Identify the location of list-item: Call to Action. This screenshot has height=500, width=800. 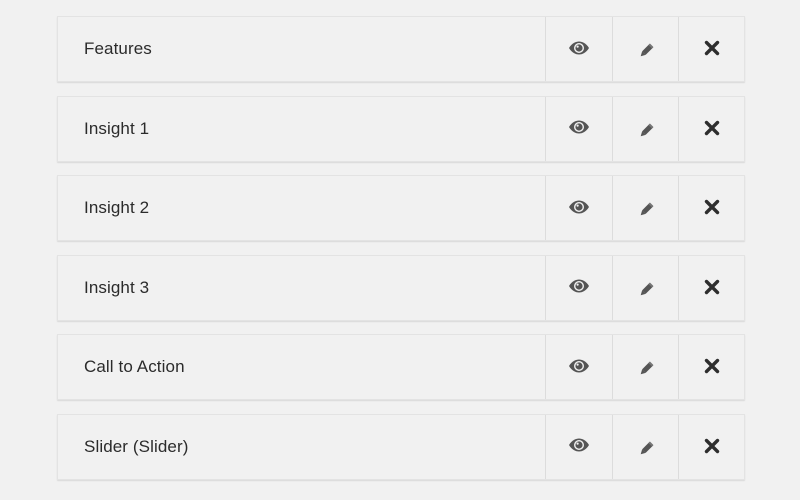
(401, 367).